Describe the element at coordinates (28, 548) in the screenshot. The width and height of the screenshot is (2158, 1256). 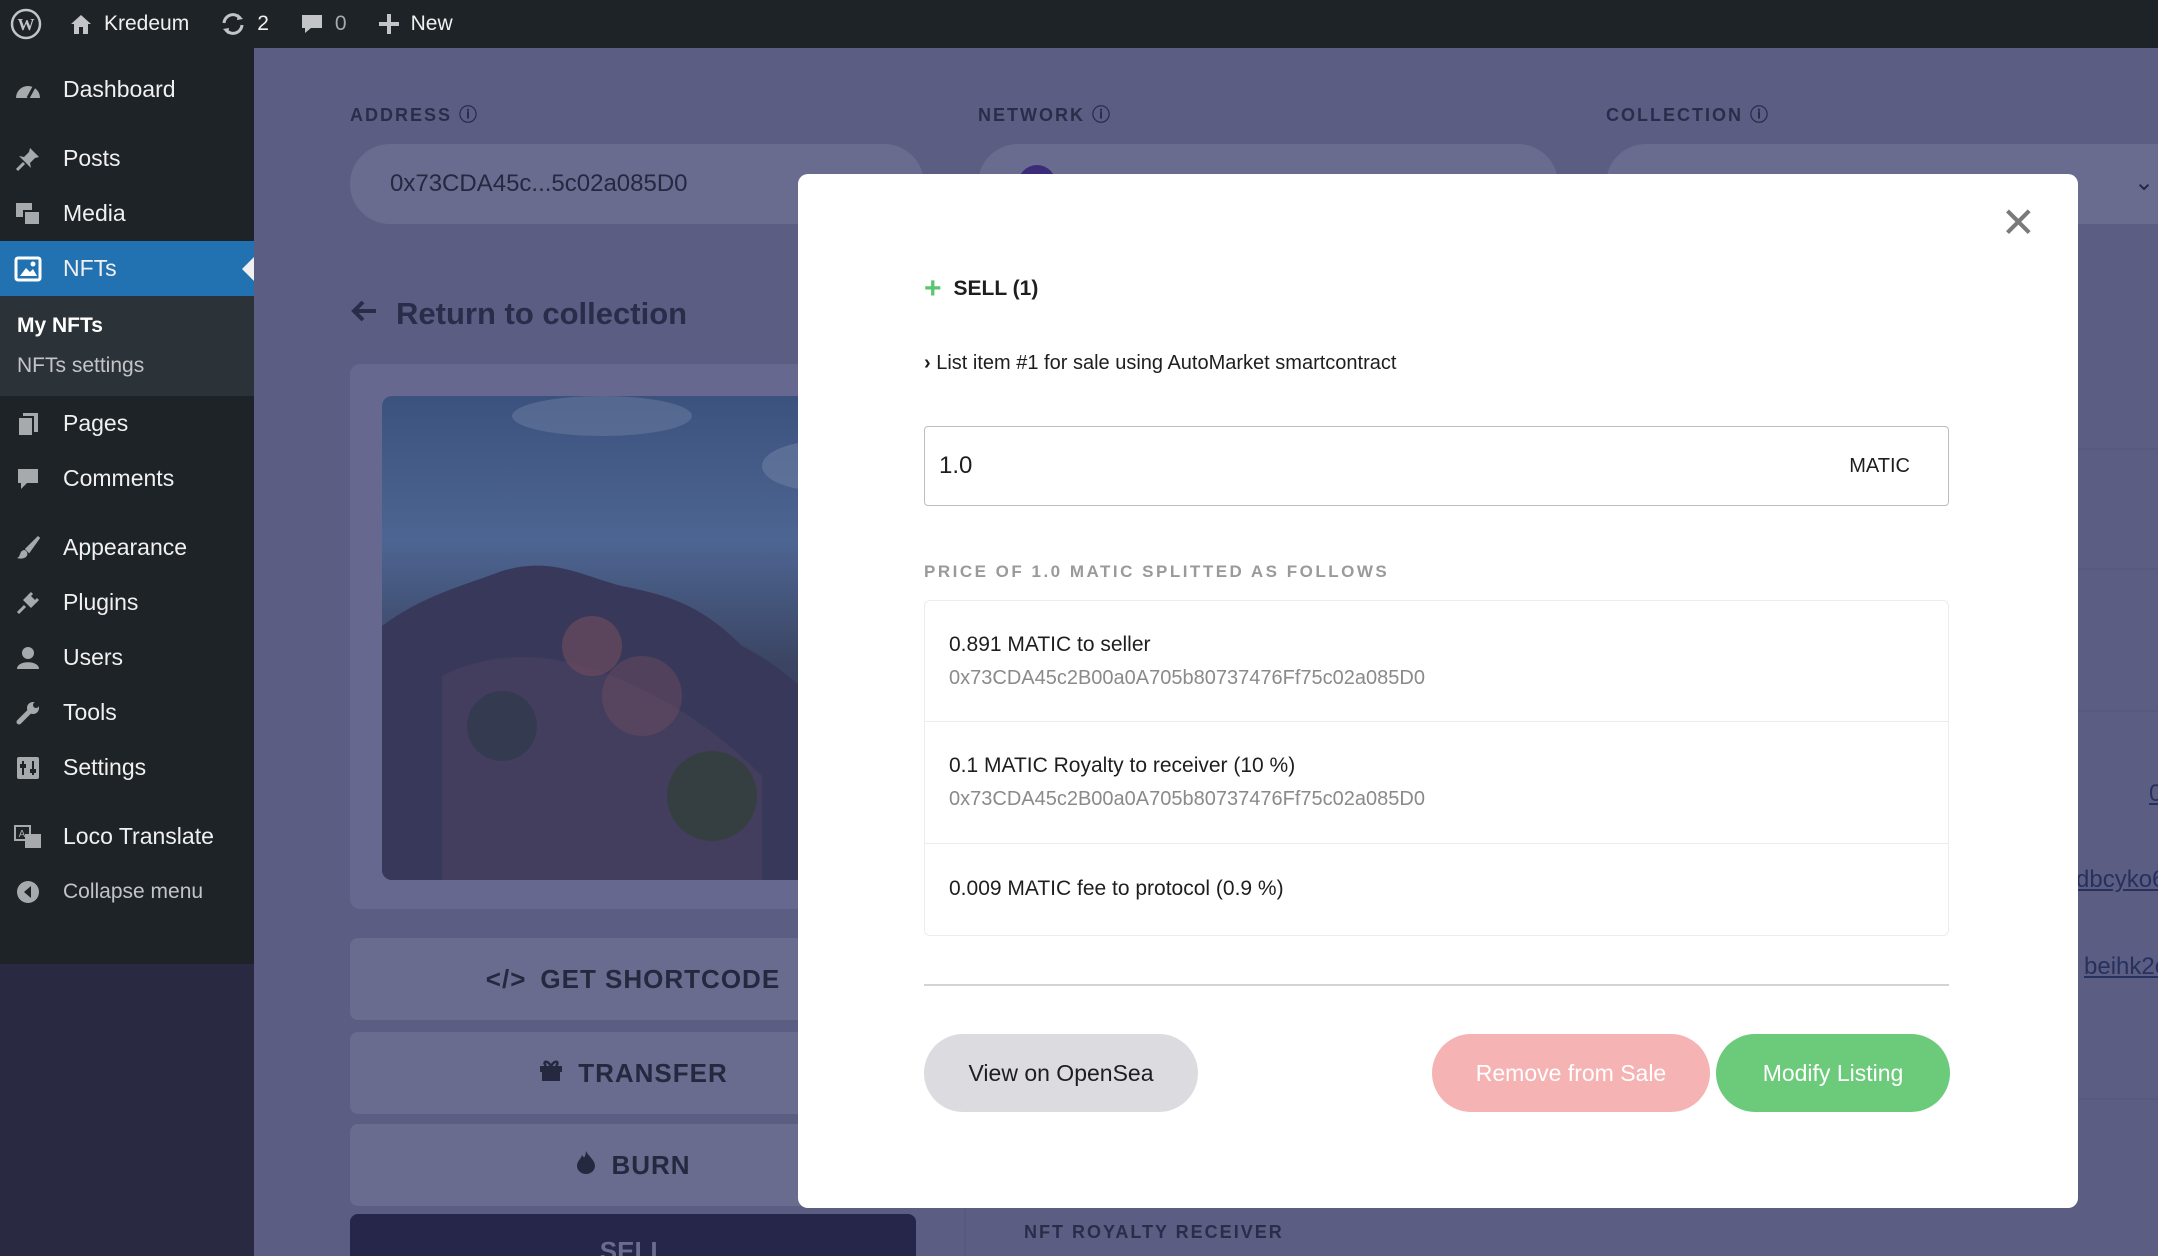
I see `brush-icon` at that location.